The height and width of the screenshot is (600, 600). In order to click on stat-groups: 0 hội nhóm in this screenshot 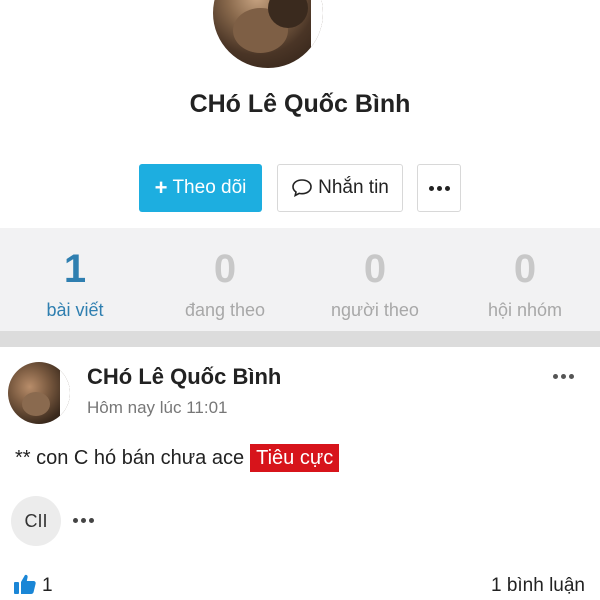, I will do `click(525, 279)`.